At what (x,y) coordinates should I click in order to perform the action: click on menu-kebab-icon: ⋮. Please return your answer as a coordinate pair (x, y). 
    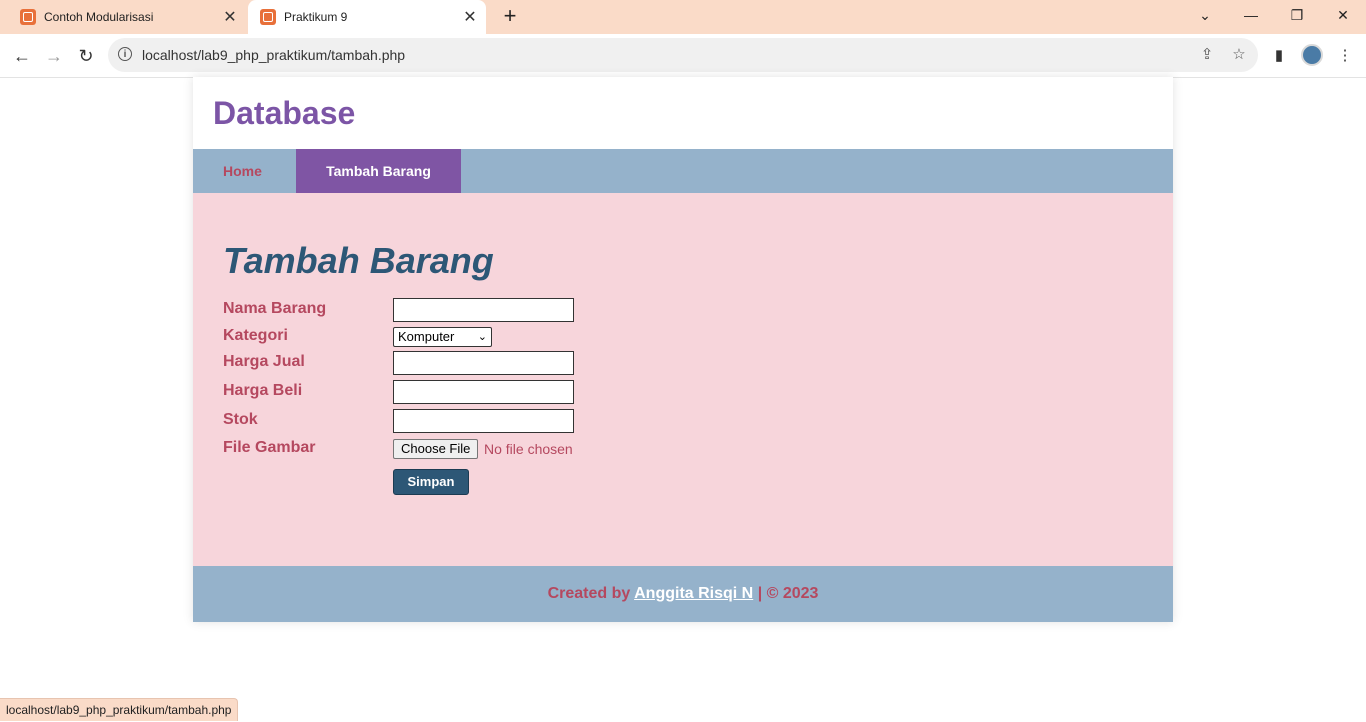
    Looking at the image, I should click on (1345, 55).